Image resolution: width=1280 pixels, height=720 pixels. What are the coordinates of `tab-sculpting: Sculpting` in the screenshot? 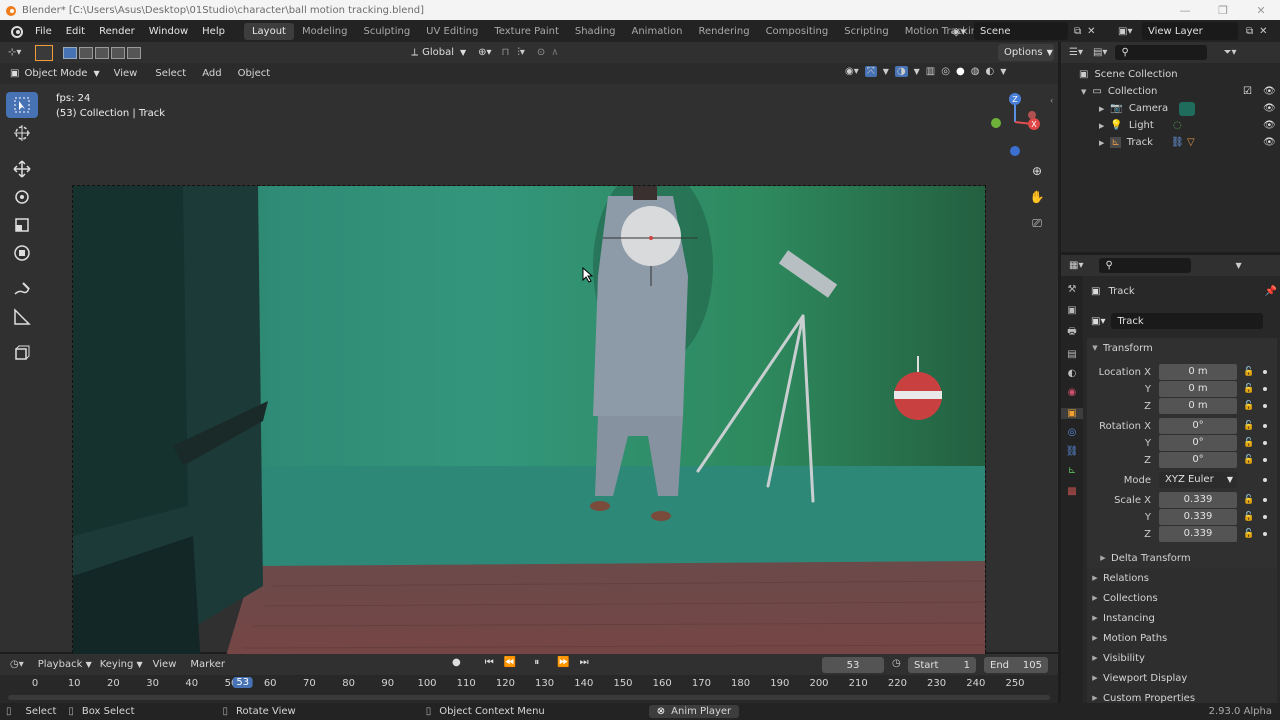 It's located at (386, 31).